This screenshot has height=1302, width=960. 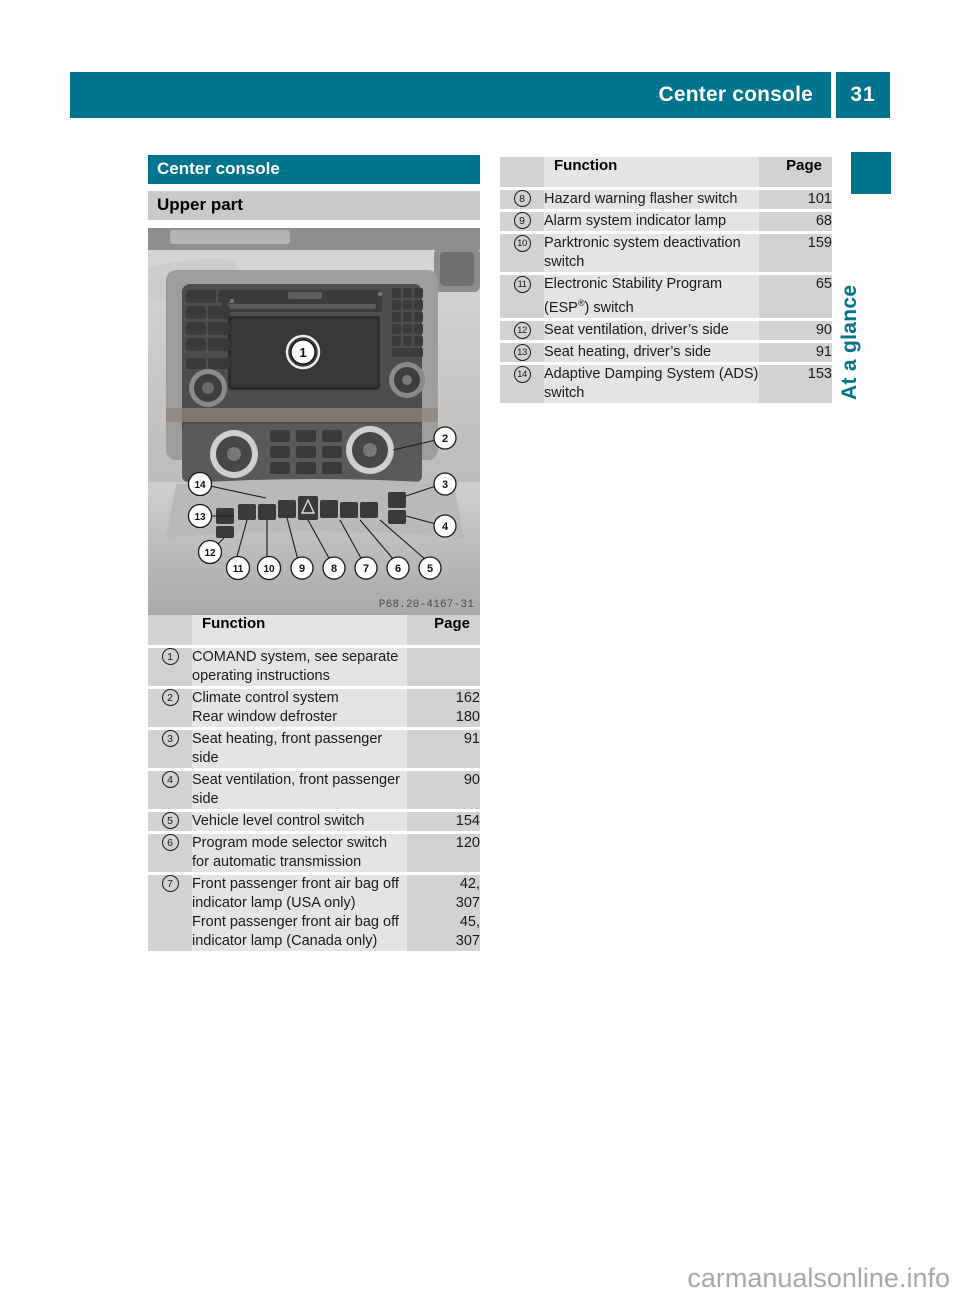 I want to click on svg-text: 10, so click(x=269, y=569).